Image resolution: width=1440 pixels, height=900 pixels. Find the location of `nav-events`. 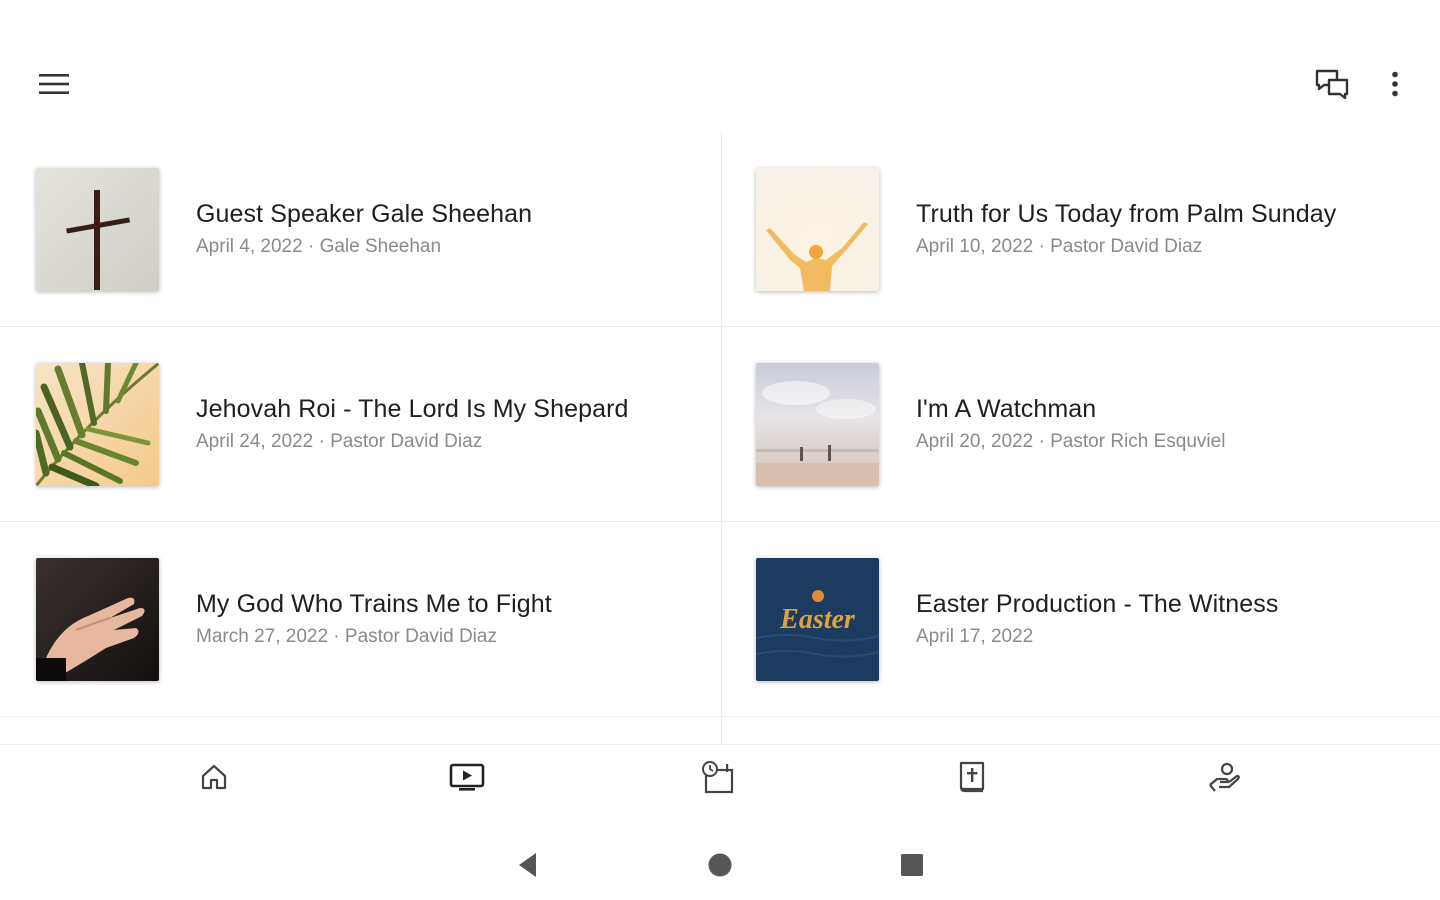

nav-events is located at coordinates (718, 777).